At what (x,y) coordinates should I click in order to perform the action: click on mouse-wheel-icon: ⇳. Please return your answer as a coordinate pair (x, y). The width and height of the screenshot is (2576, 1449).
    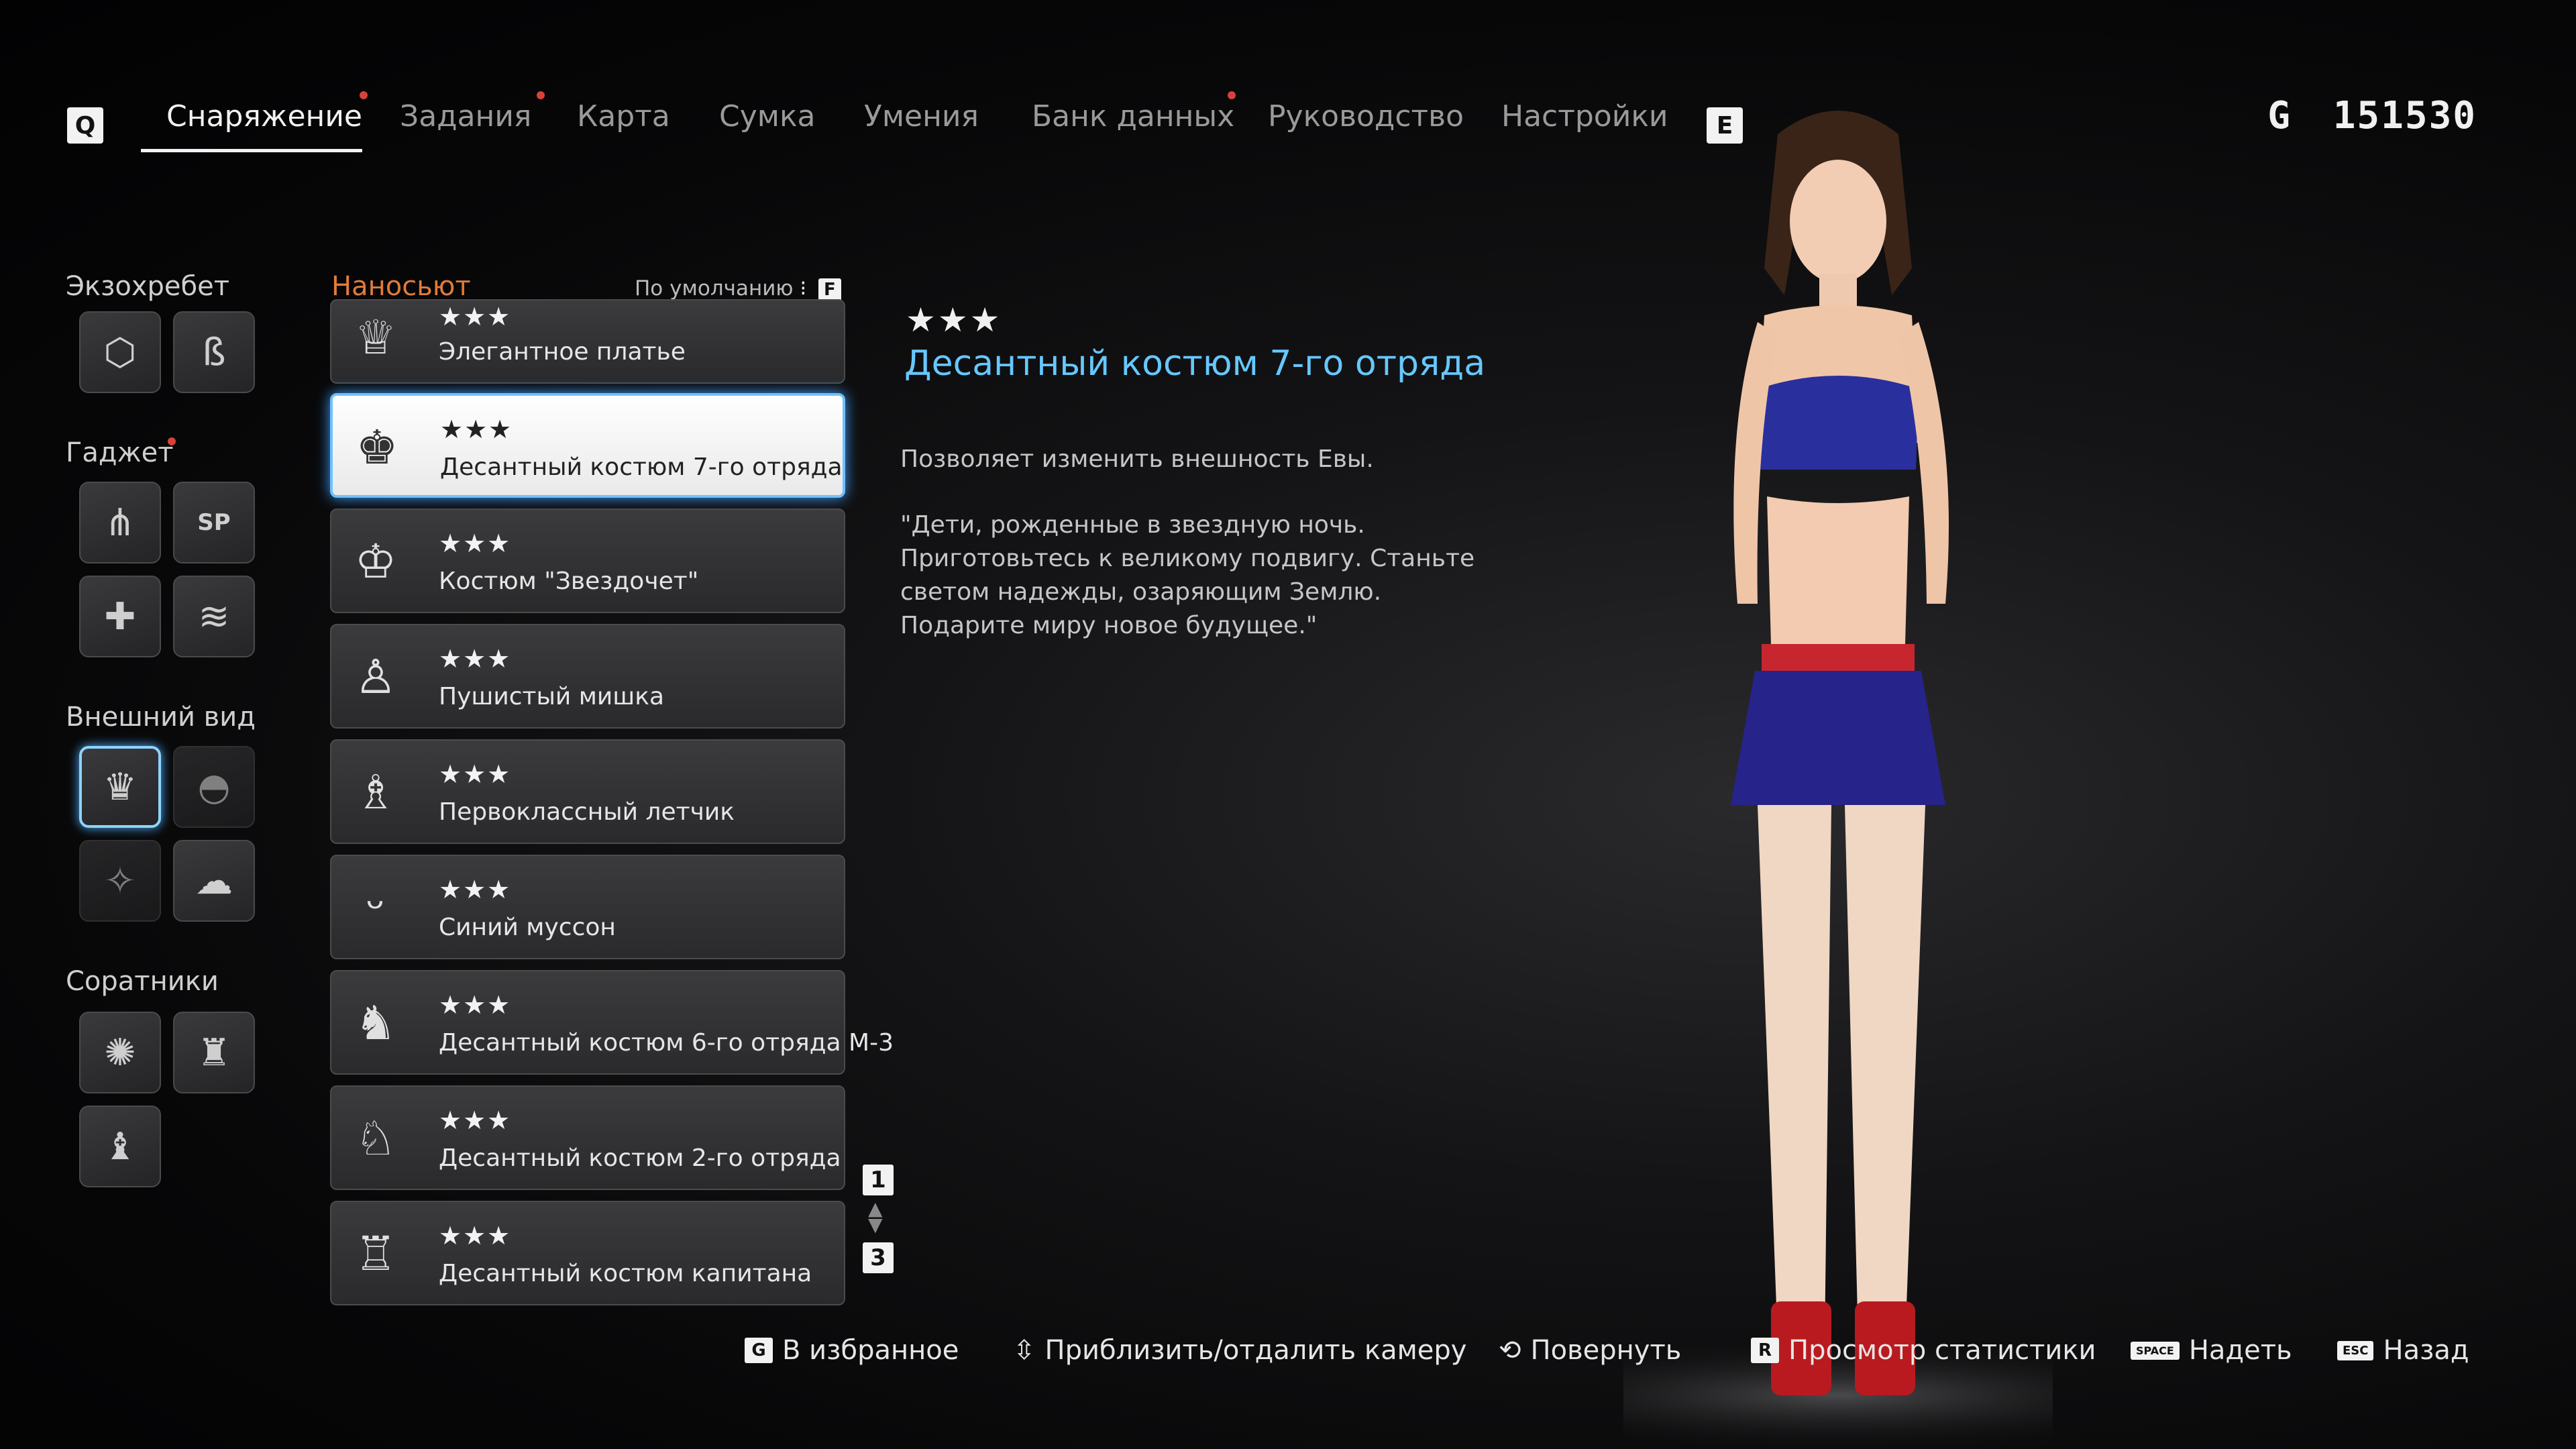
    Looking at the image, I should click on (1024, 1350).